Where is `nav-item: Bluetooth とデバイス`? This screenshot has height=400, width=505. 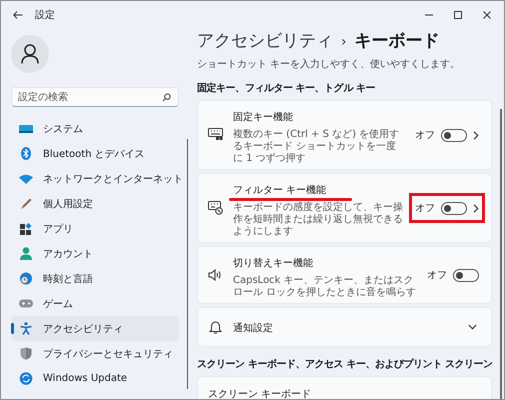
nav-item: Bluetooth とデバイス is located at coordinates (95, 153).